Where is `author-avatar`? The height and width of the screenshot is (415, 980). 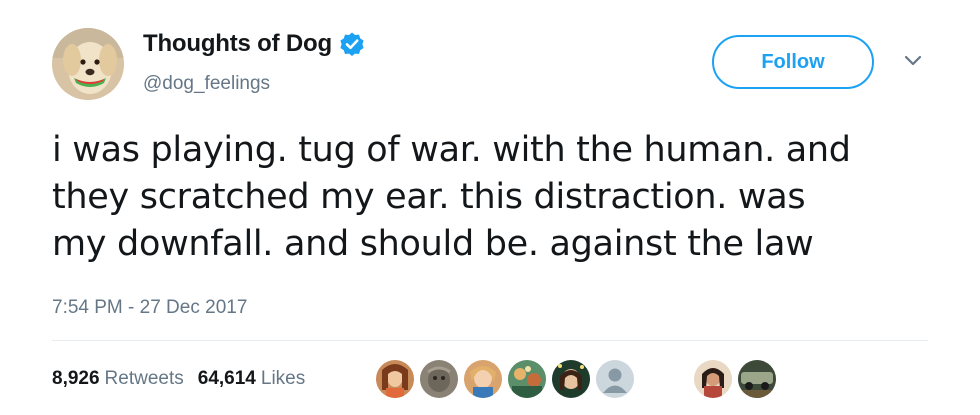
author-avatar is located at coordinates (88, 64).